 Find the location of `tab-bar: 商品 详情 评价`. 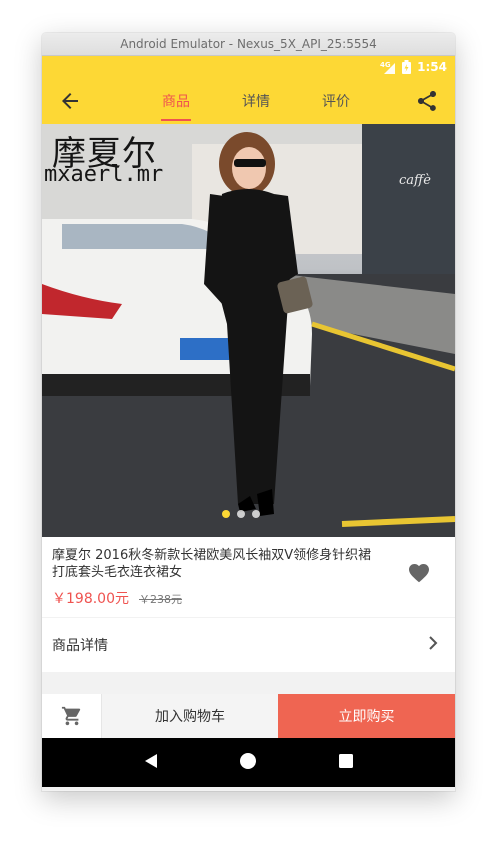

tab-bar: 商品 详情 评价 is located at coordinates (256, 101).